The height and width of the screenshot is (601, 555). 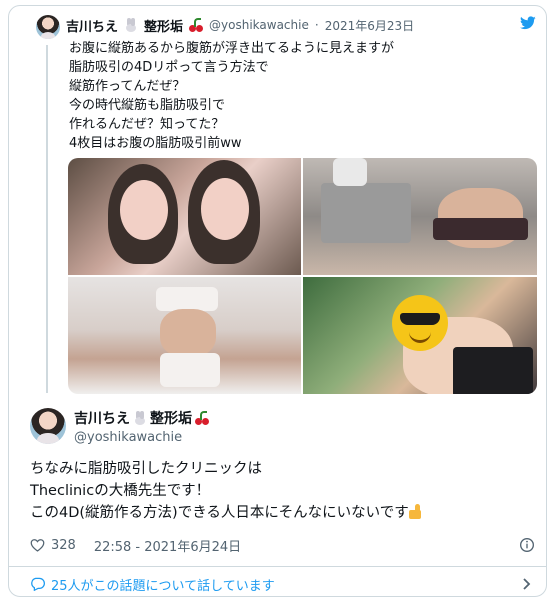 What do you see at coordinates (277, 566) in the screenshot?
I see `divider` at bounding box center [277, 566].